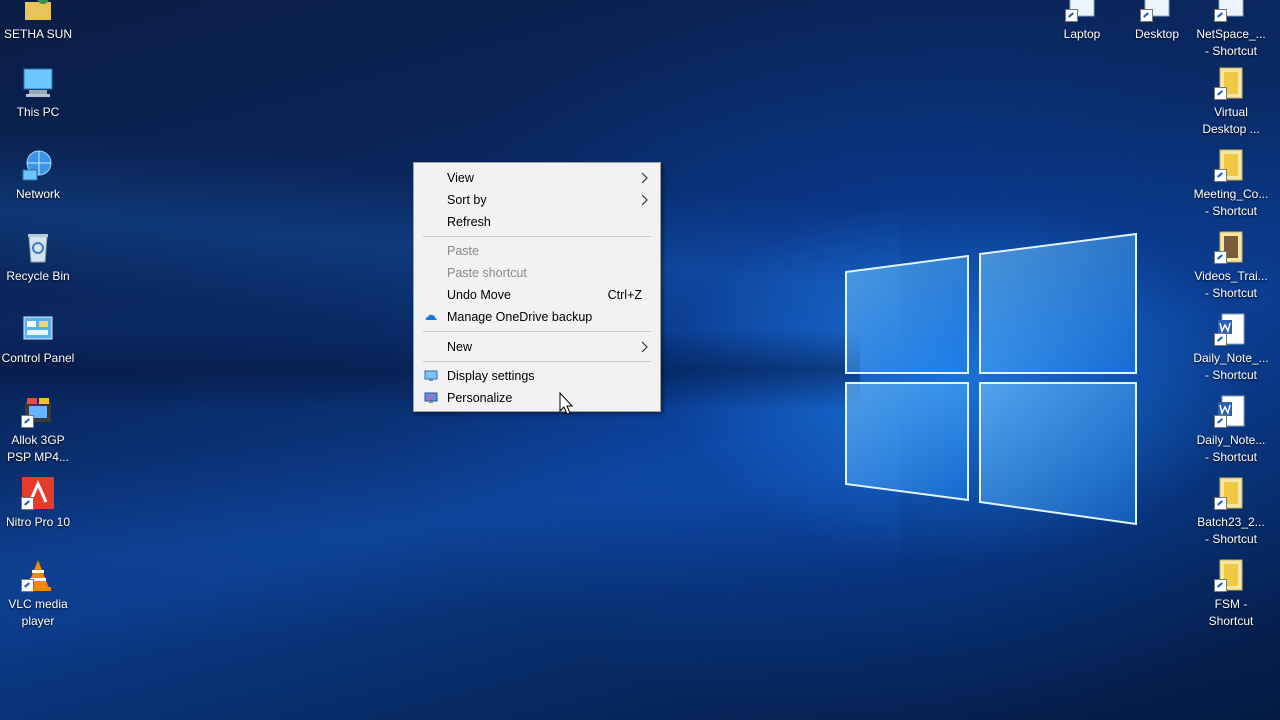 The image size is (1280, 720). I want to click on menu-item-shortcut-key: Ctrl+Z, so click(624, 295).